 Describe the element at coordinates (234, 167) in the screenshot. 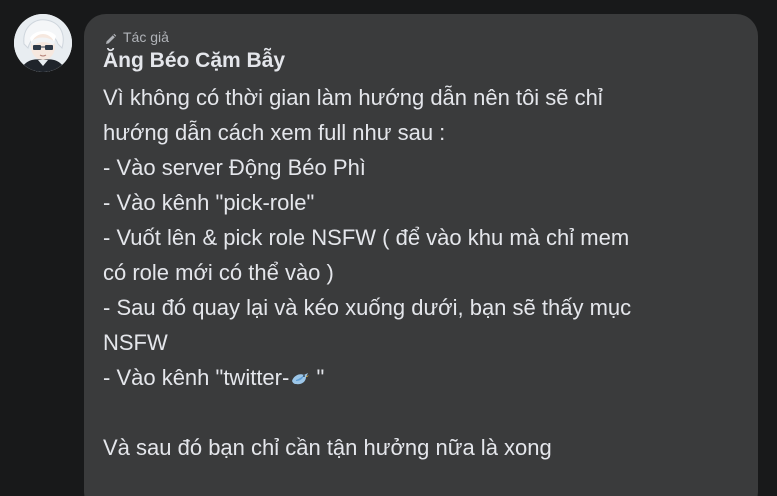

I see `comment-line: - Vào server Động Béo Phì` at that location.